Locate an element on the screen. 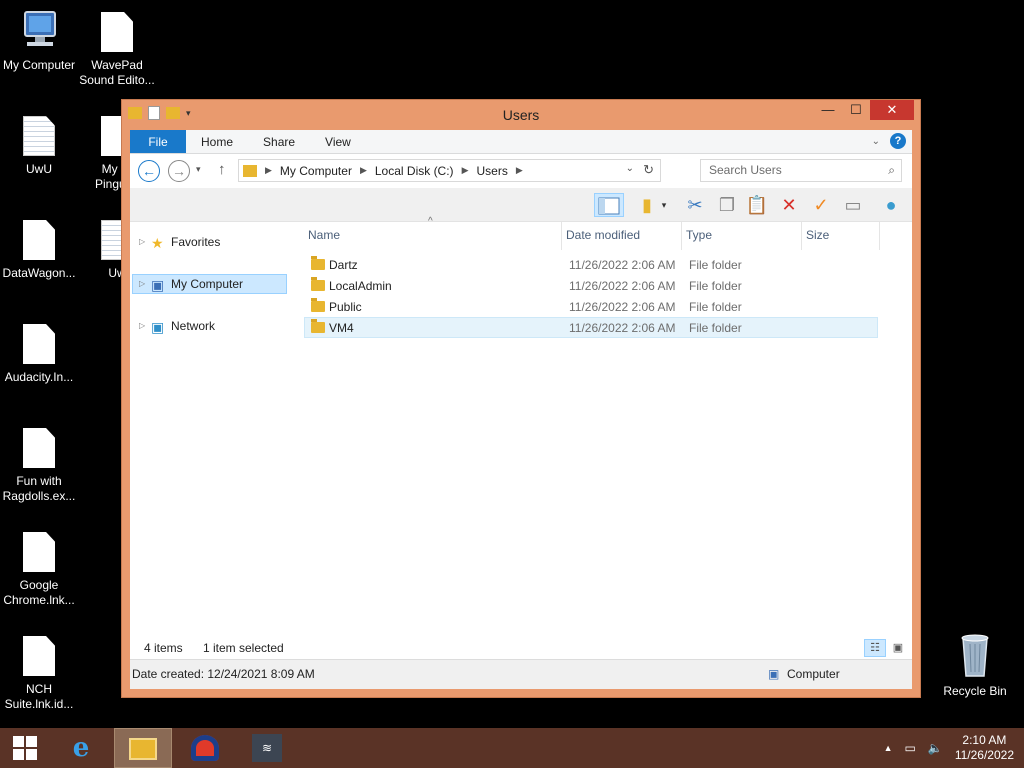  rename-icon: ✓ is located at coordinates (821, 205).